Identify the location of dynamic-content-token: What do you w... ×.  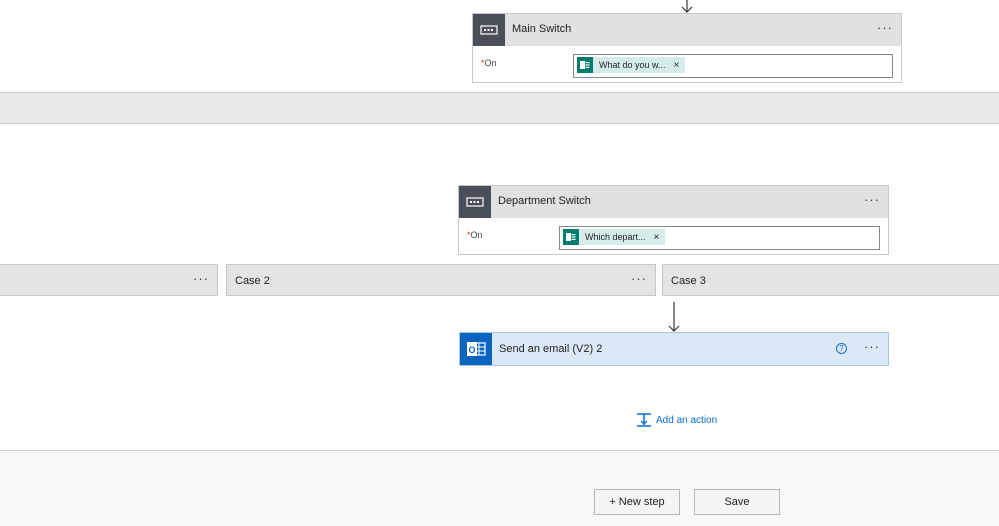
(631, 65).